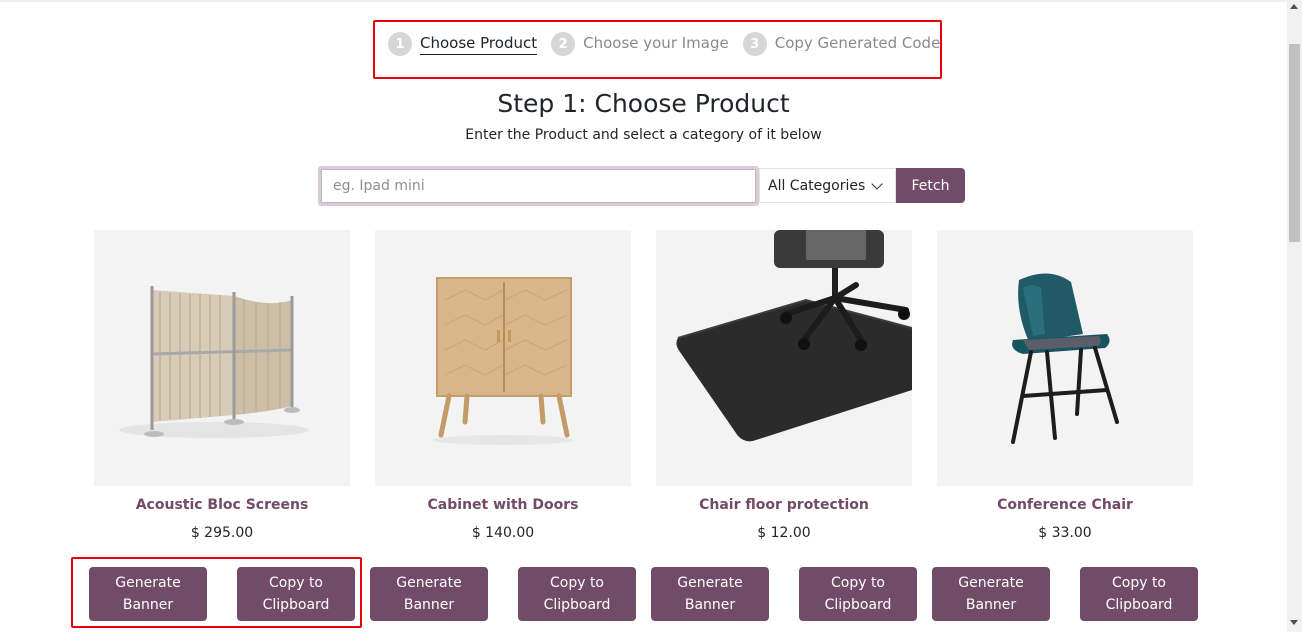 The width and height of the screenshot is (1302, 632). I want to click on product-card: Conference Chair $ 33.00, so click(1065, 385).